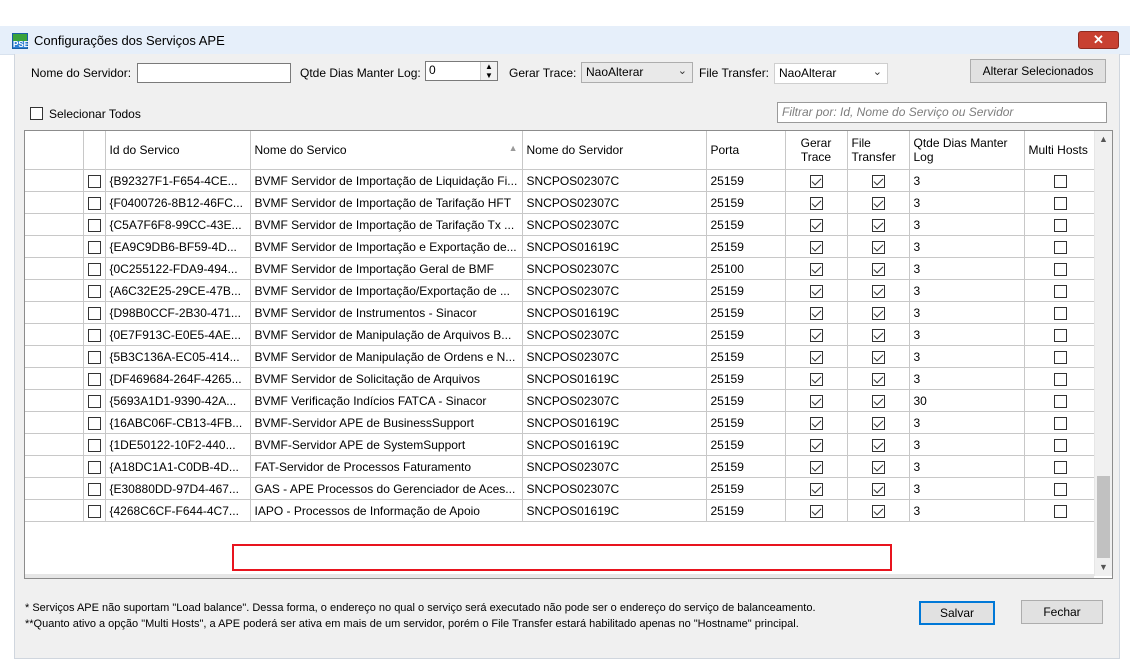 The image size is (1130, 666). I want to click on vertical-scrollbar: ▲ ▼, so click(1103, 353).